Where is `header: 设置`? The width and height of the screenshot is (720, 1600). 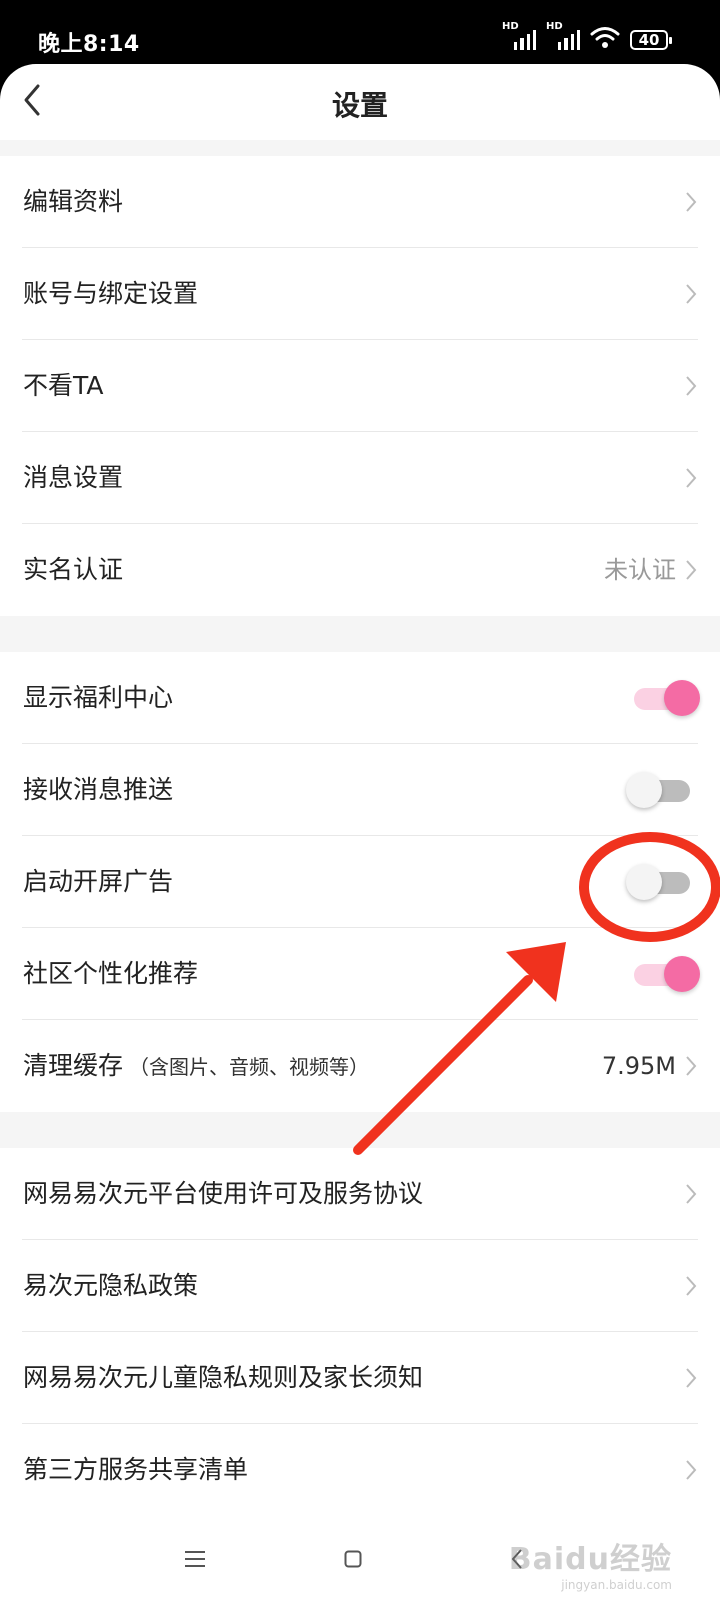
header: 设置 is located at coordinates (360, 102).